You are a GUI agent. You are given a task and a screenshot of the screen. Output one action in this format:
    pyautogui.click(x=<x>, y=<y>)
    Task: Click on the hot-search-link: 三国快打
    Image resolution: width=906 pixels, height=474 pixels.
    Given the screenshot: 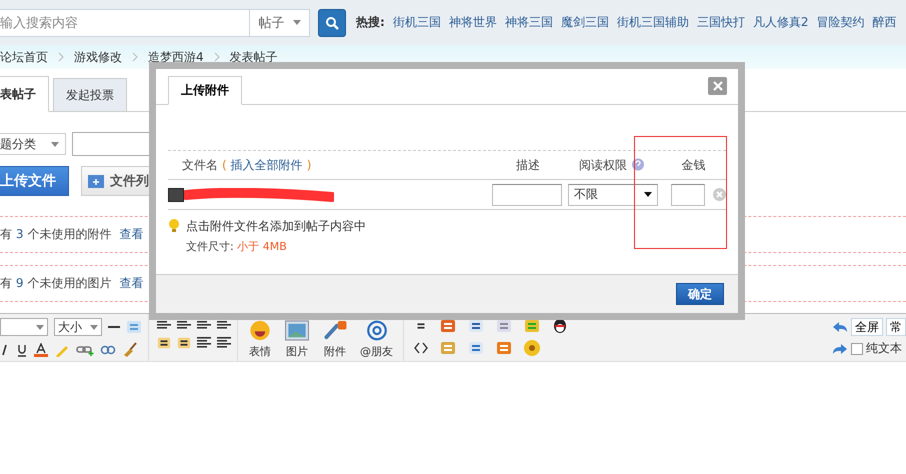 What is the action you would take?
    pyautogui.click(x=720, y=22)
    